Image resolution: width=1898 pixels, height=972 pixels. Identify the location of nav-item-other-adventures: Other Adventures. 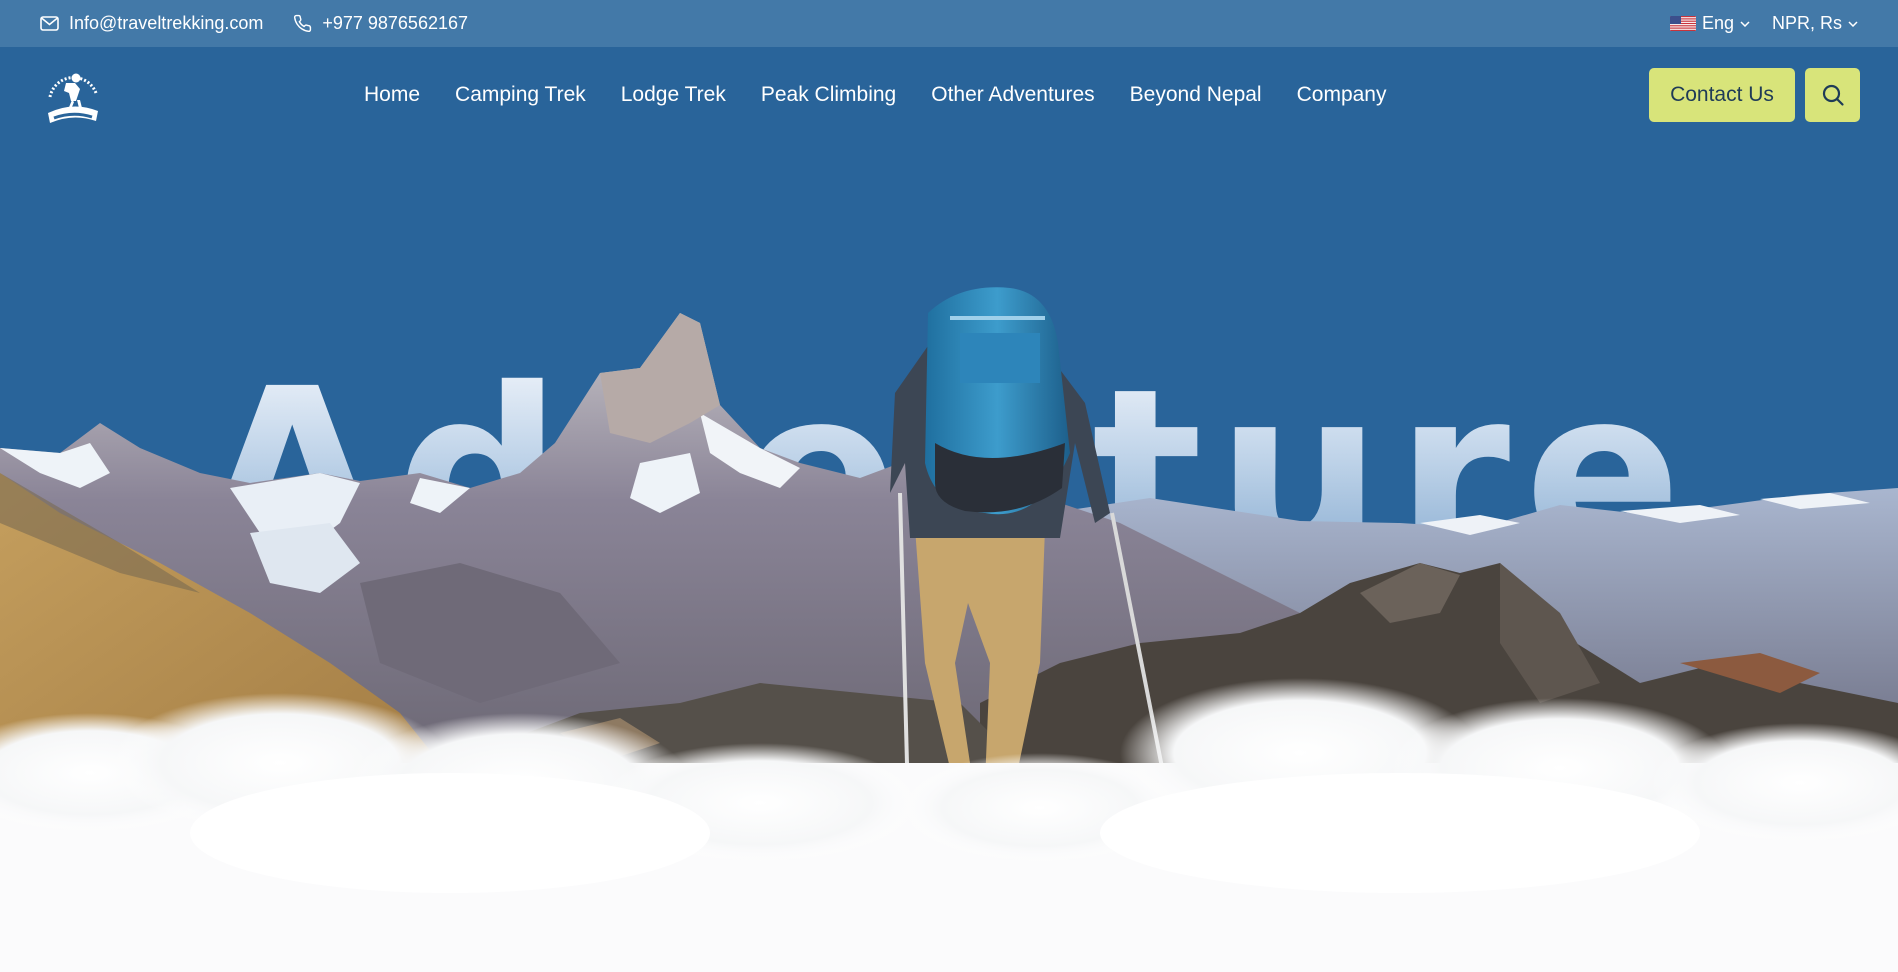
(1012, 95).